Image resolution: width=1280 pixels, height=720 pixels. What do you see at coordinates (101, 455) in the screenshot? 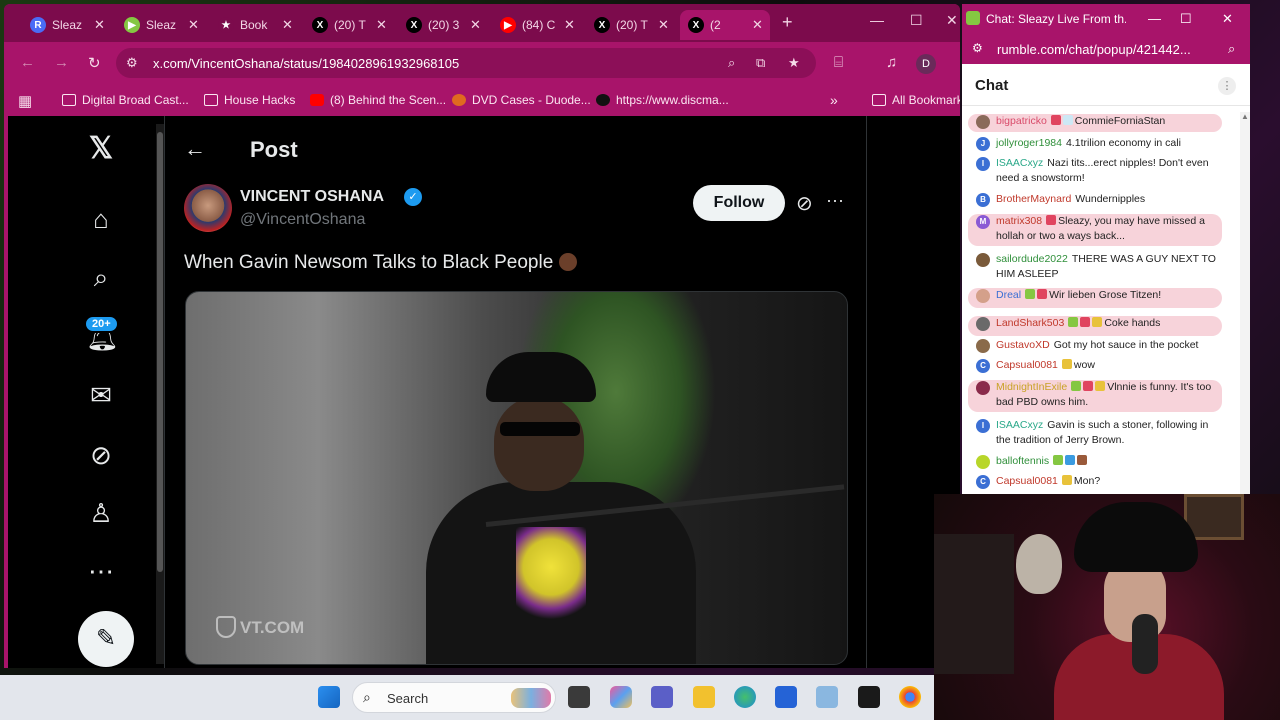
I see `grok-icon: ⊘` at bounding box center [101, 455].